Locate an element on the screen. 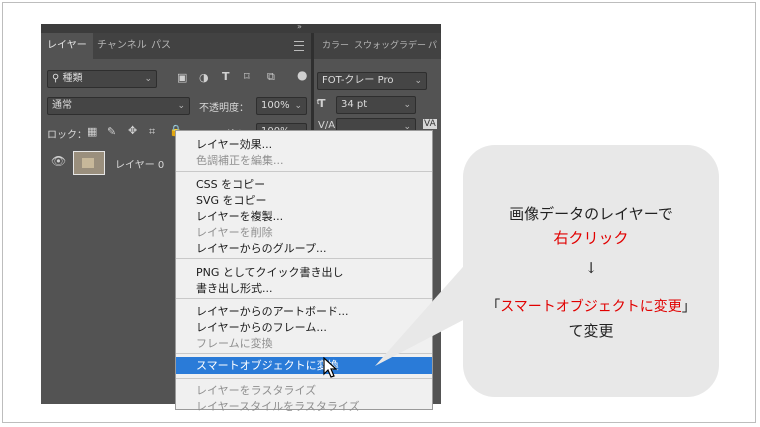 Image resolution: width=760 pixels, height=427 pixels. callout-line-4: て変更 is located at coordinates (591, 331).